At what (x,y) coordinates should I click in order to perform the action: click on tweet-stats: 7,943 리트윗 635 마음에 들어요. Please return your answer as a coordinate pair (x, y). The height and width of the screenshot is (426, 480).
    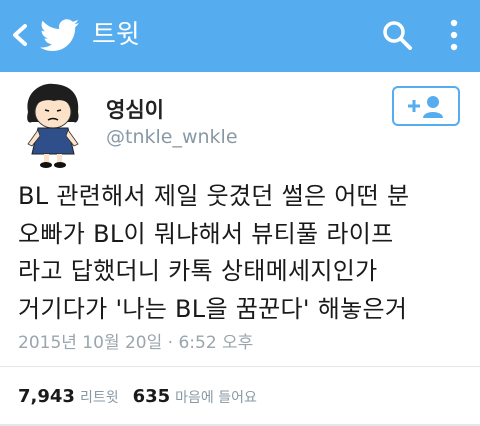
    Looking at the image, I should click on (137, 396).